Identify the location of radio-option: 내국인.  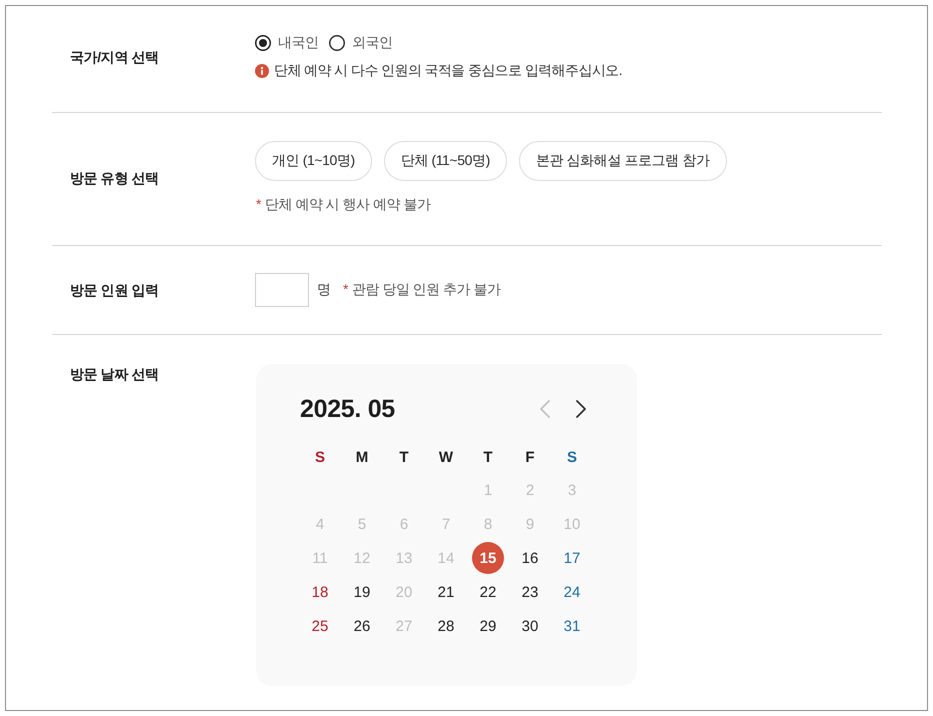
(287, 43).